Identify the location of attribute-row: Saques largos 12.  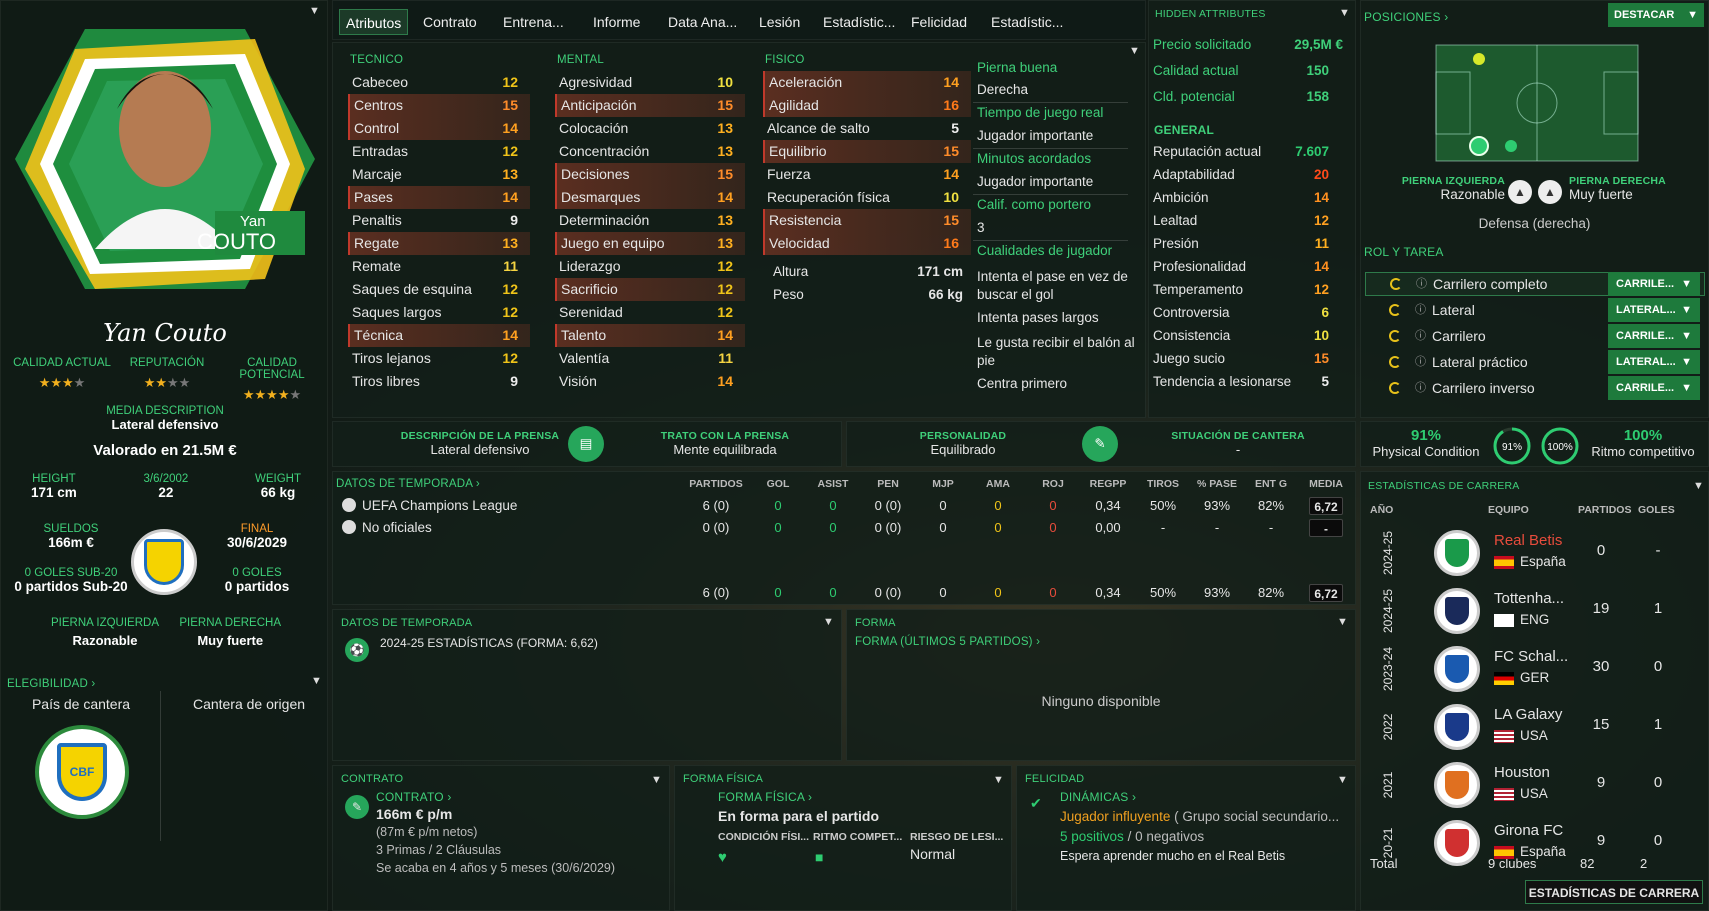
(439, 312).